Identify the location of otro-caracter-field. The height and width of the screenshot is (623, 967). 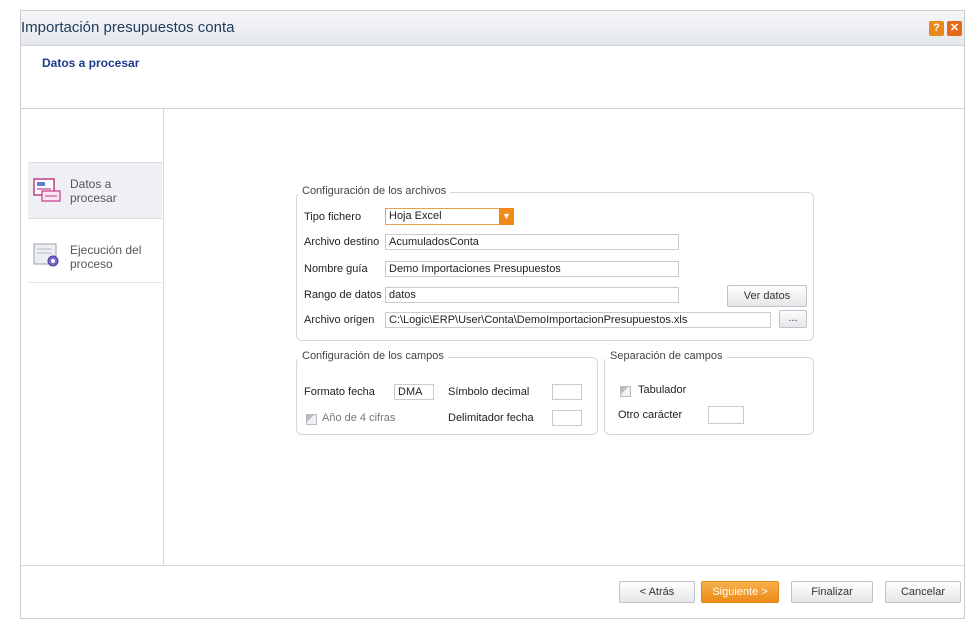
(726, 415).